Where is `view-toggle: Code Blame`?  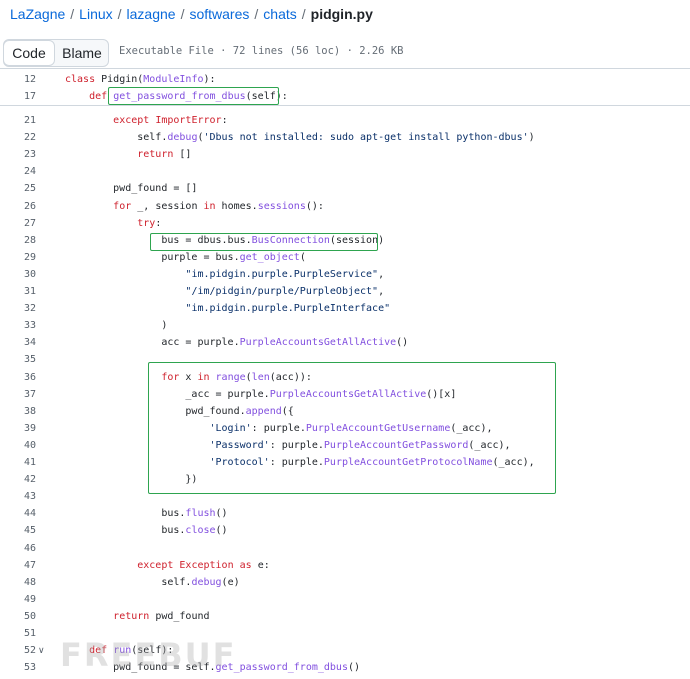
view-toggle: Code Blame is located at coordinates (56, 53).